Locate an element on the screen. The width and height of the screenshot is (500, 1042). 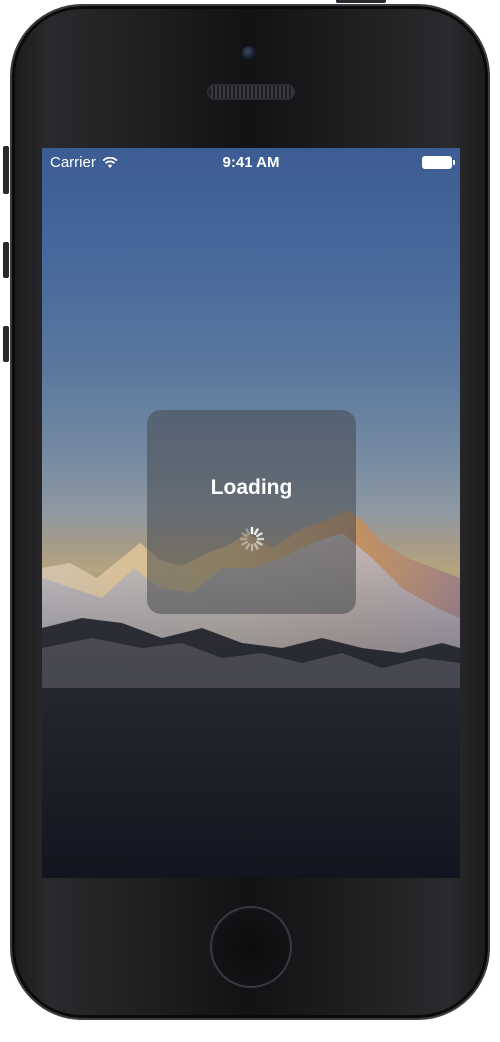
power-button is located at coordinates (361, 1).